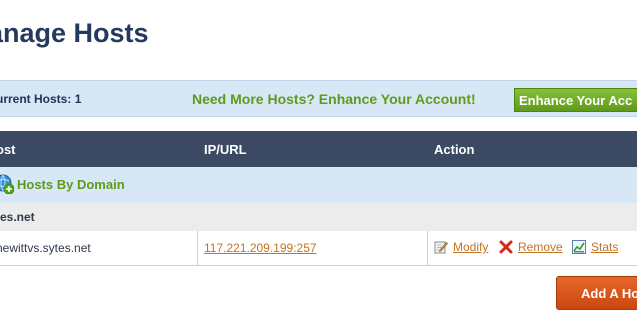 This screenshot has width=637, height=334. Describe the element at coordinates (260, 248) in the screenshot. I see `ip-url-link: 117.221.209.199:257` at that location.